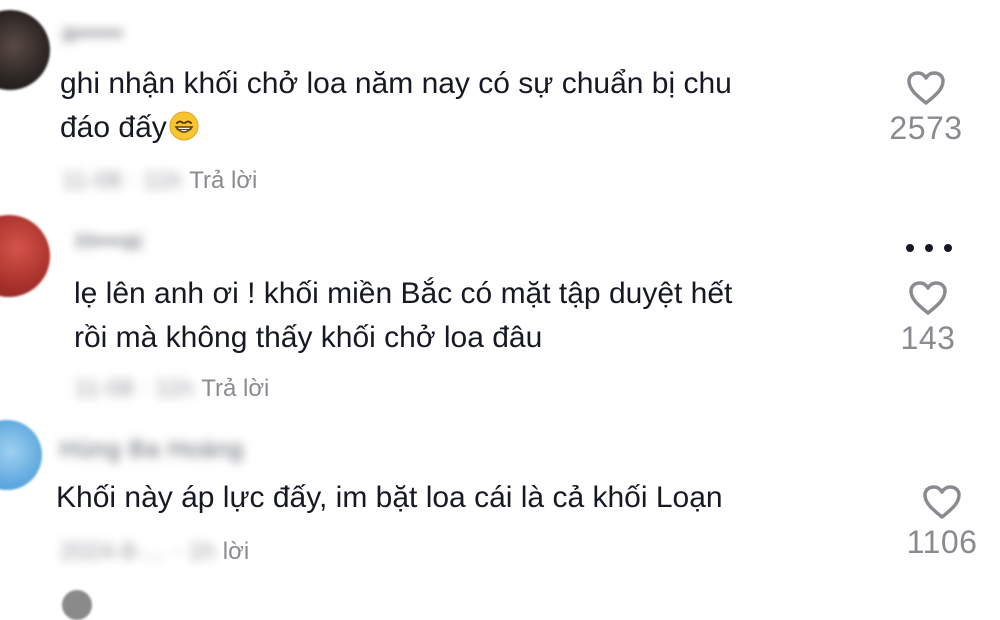 This screenshot has width=1000, height=620. What do you see at coordinates (109, 242) in the screenshot?
I see `comment-username: H•••ai` at bounding box center [109, 242].